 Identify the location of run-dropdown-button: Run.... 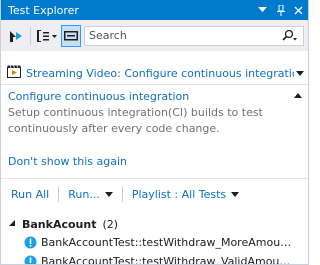
(90, 194).